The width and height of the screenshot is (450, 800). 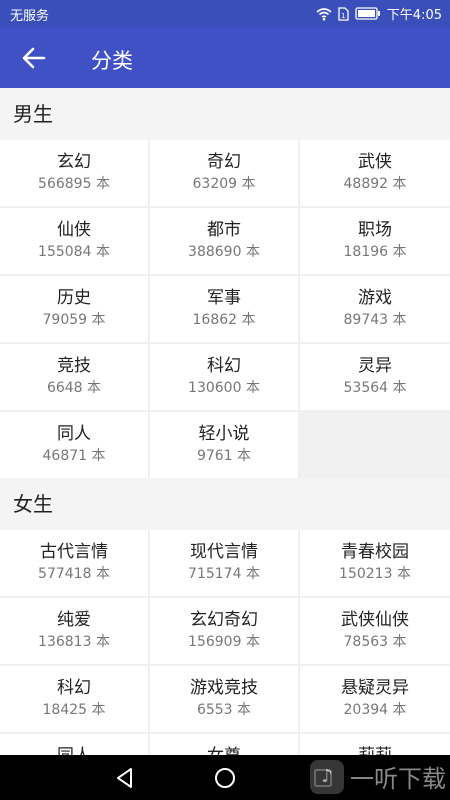 I want to click on watermark-text: 一听下载, so click(x=398, y=779).